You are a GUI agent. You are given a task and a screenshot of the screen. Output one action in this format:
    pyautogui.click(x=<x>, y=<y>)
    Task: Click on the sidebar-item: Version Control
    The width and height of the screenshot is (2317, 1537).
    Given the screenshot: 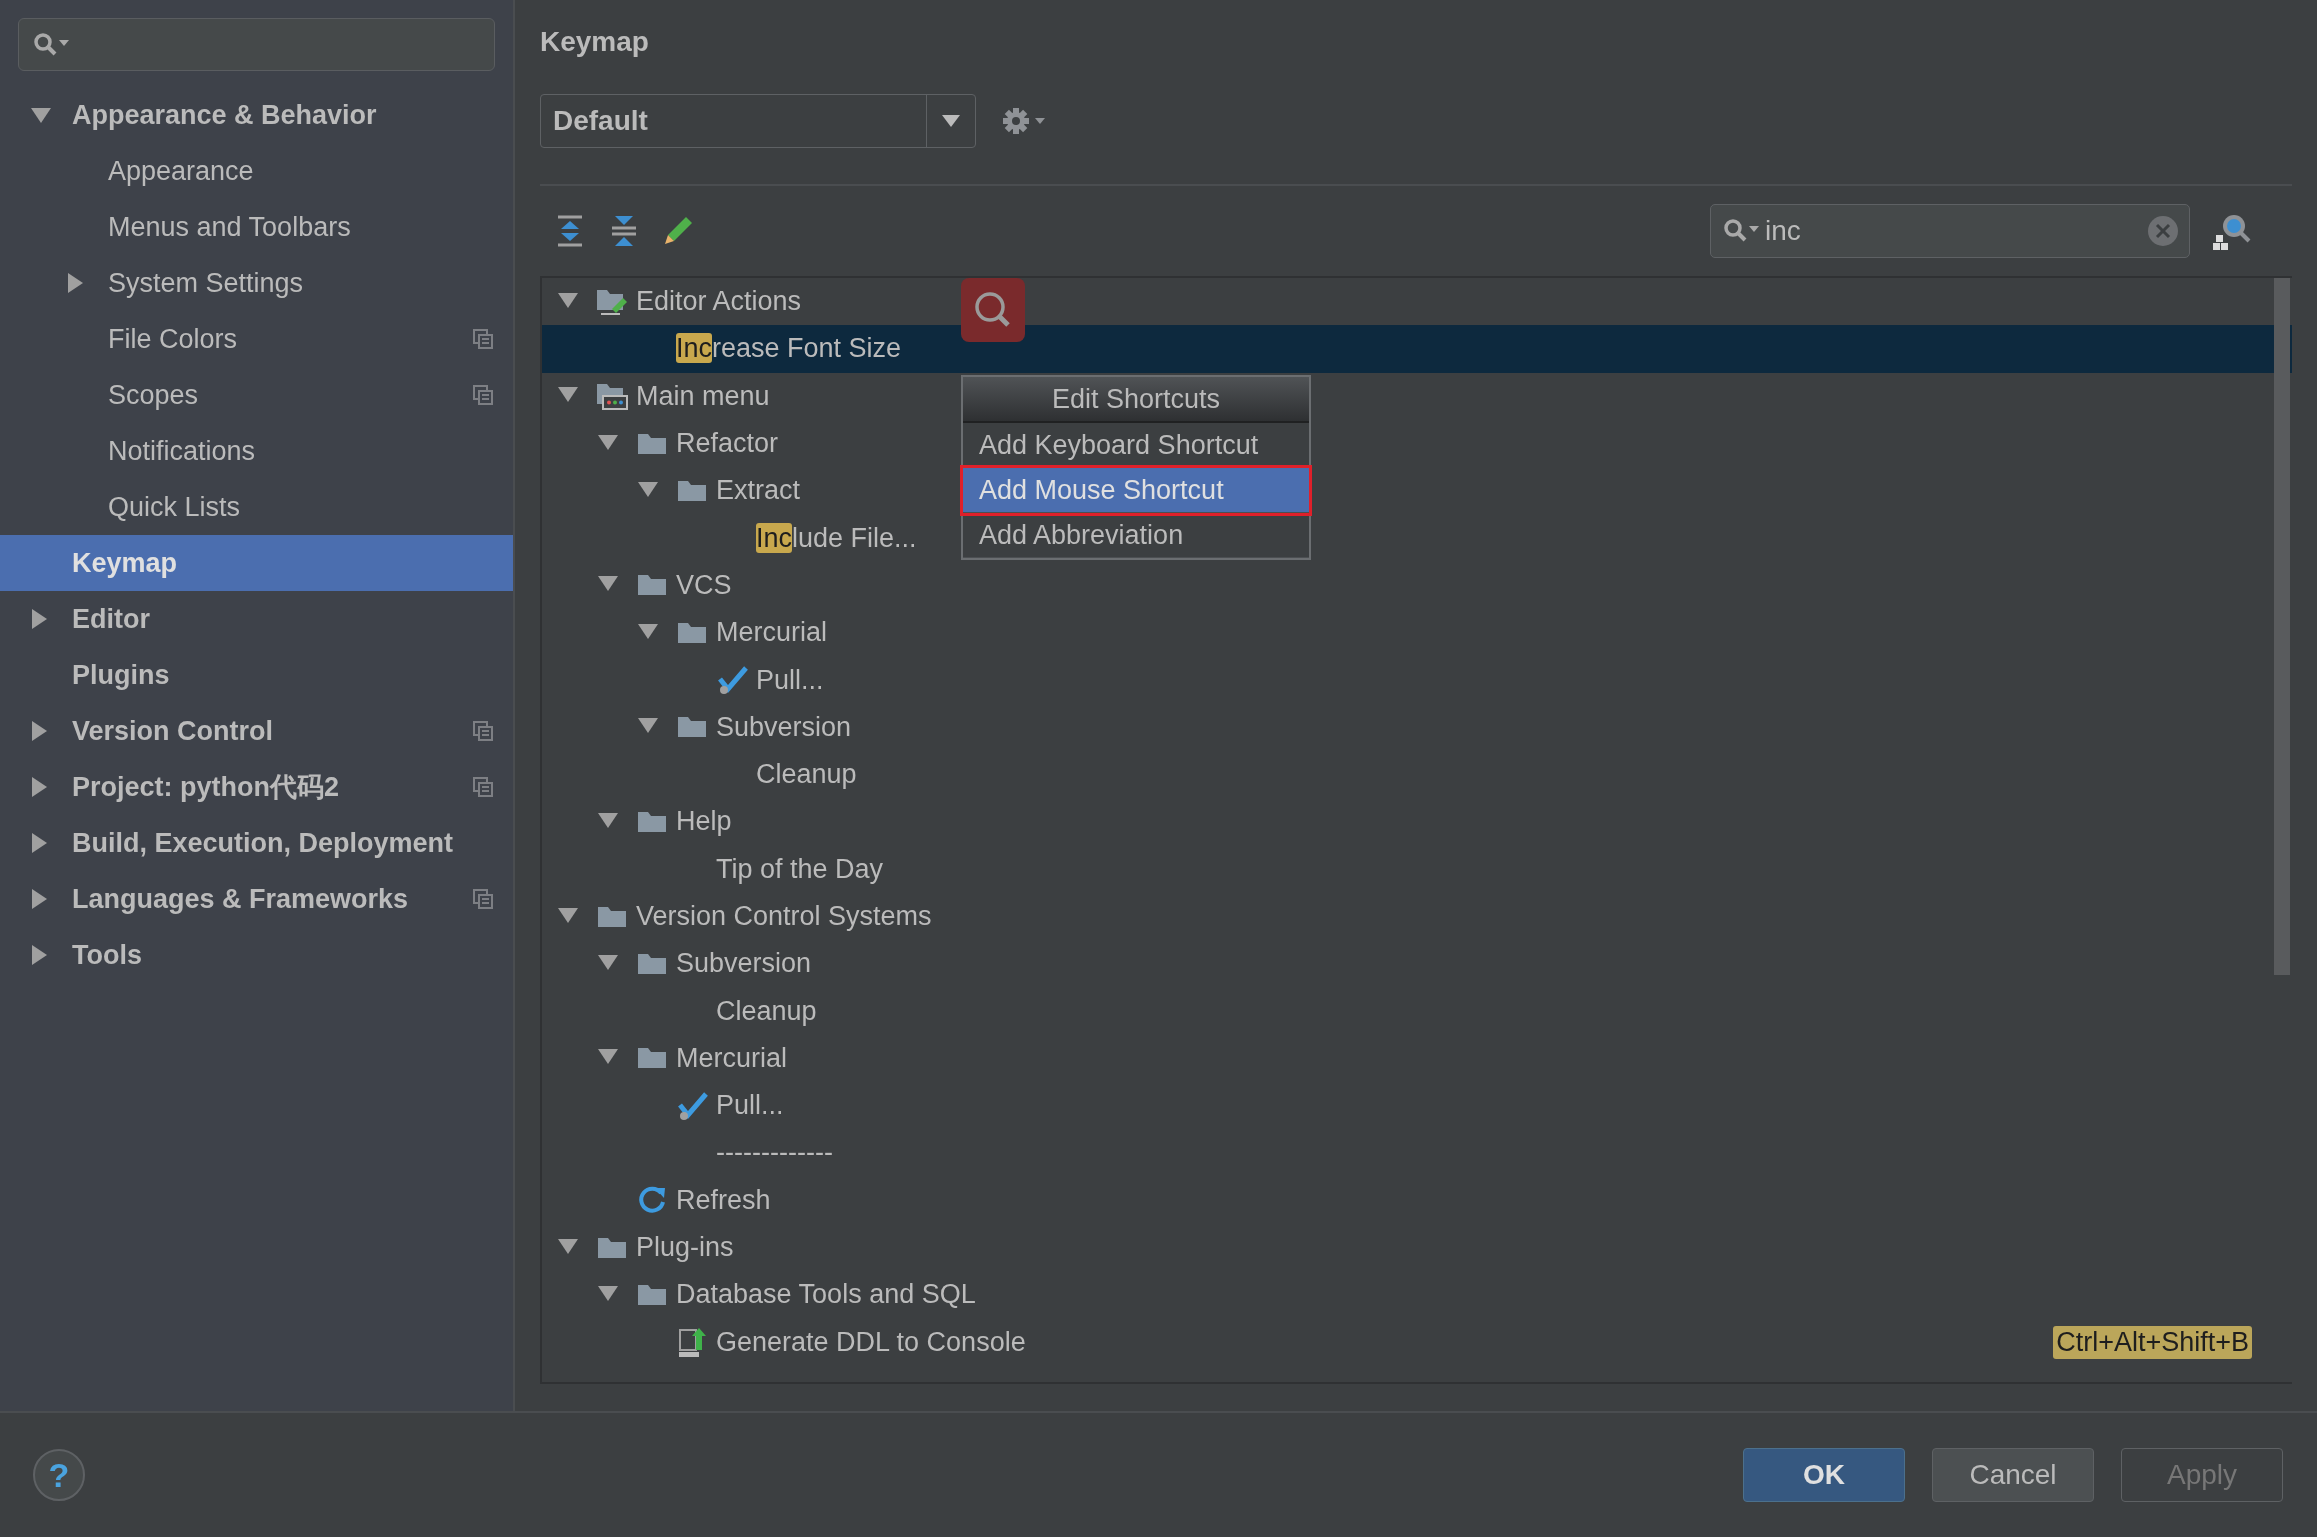 What is the action you would take?
    pyautogui.click(x=256, y=731)
    